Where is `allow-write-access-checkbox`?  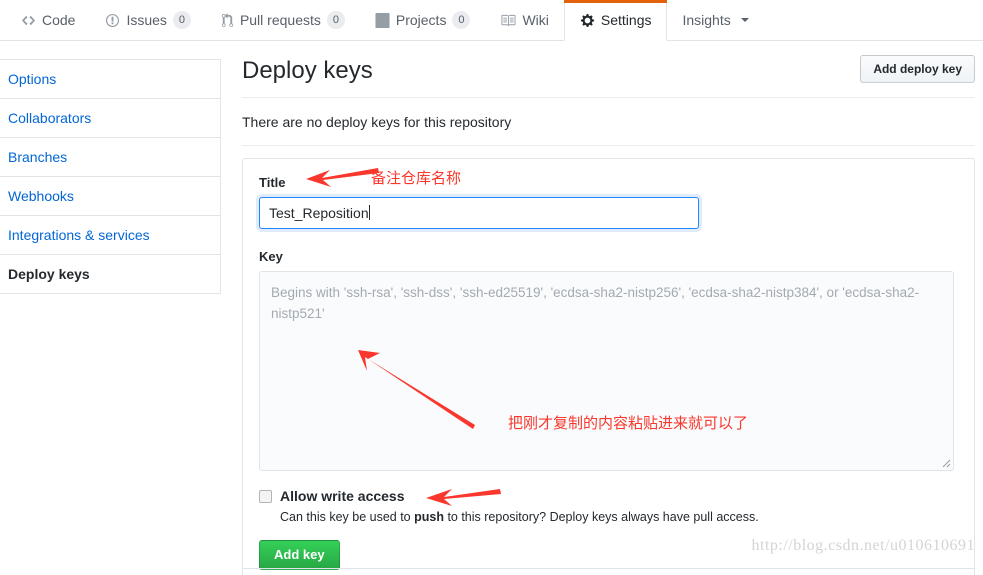
allow-write-access-checkbox is located at coordinates (265, 496).